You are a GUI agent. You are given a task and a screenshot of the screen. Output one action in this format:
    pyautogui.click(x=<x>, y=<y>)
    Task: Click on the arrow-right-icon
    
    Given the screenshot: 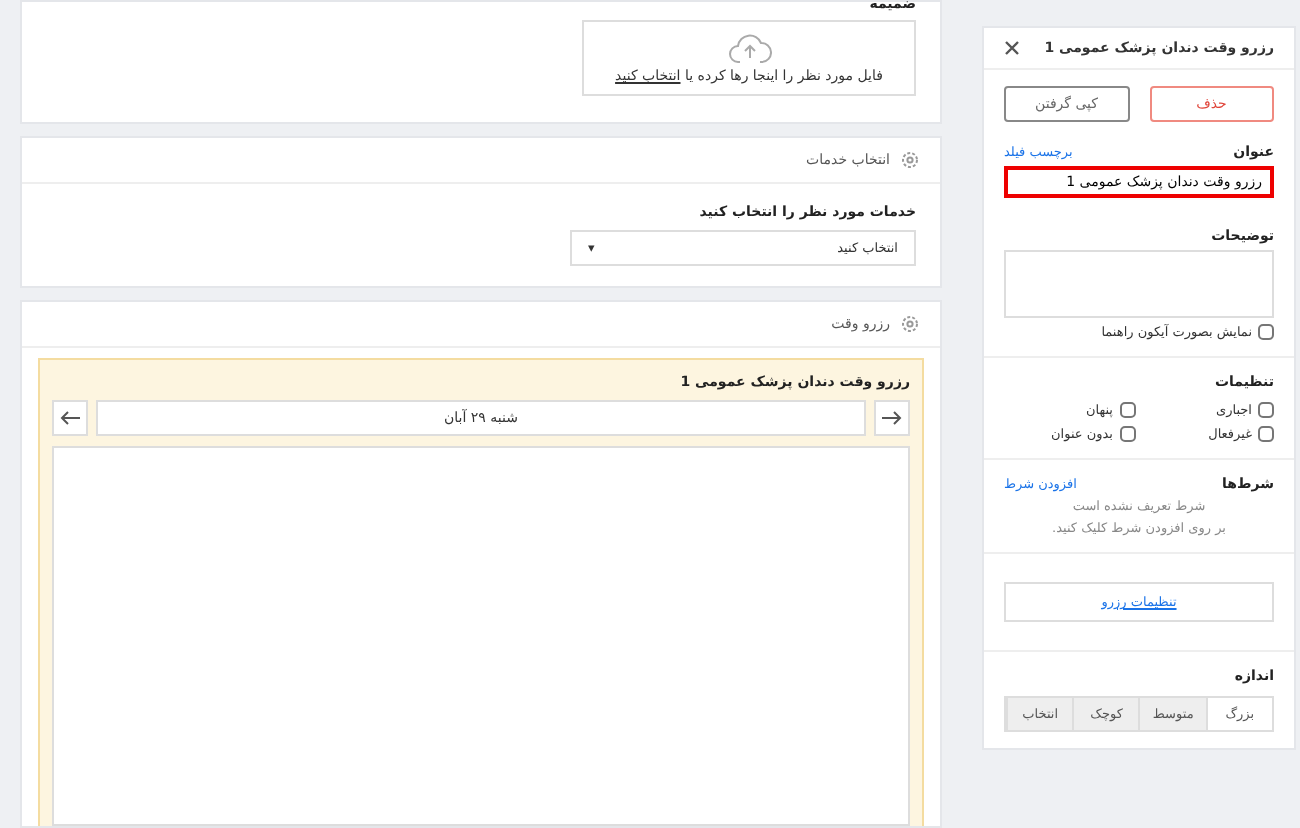 What is the action you would take?
    pyautogui.click(x=892, y=418)
    